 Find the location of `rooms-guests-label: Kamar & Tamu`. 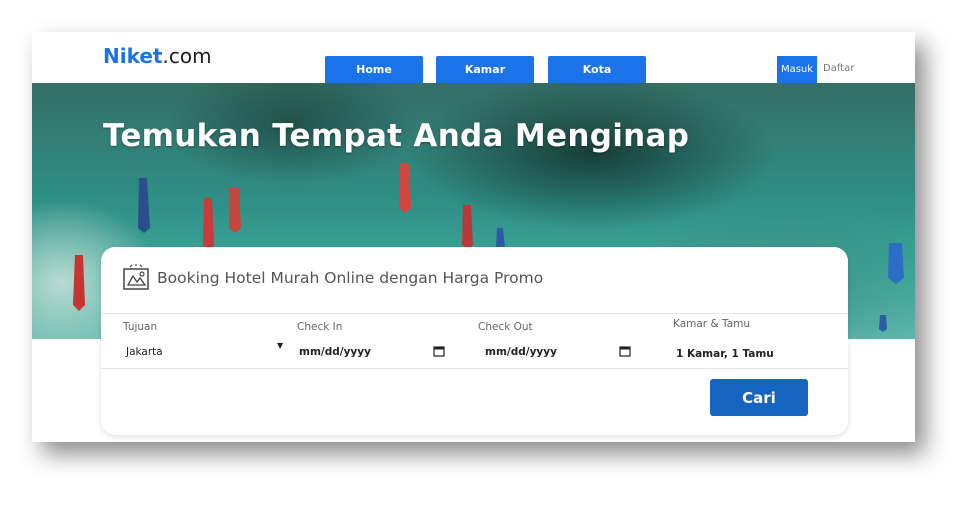

rooms-guests-label: Kamar & Tamu is located at coordinates (711, 324).